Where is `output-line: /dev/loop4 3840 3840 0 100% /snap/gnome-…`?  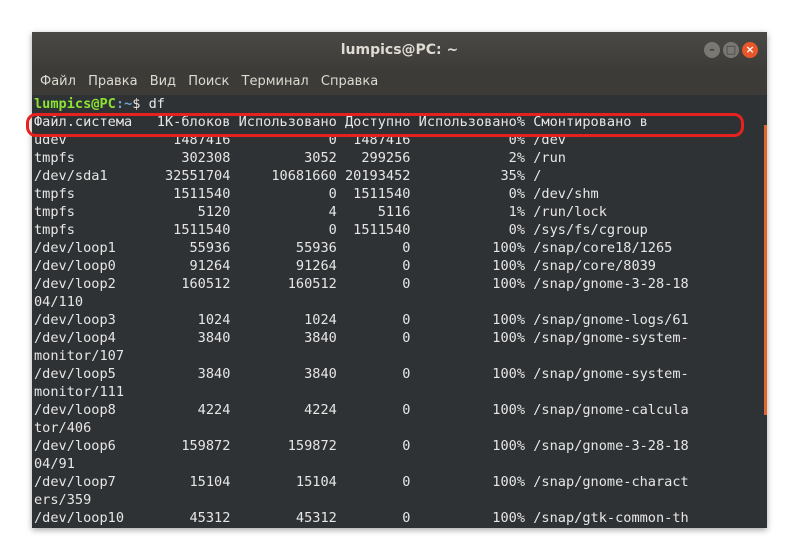 output-line: /dev/loop4 3840 3840 0 100% /snap/gnome-… is located at coordinates (361, 338).